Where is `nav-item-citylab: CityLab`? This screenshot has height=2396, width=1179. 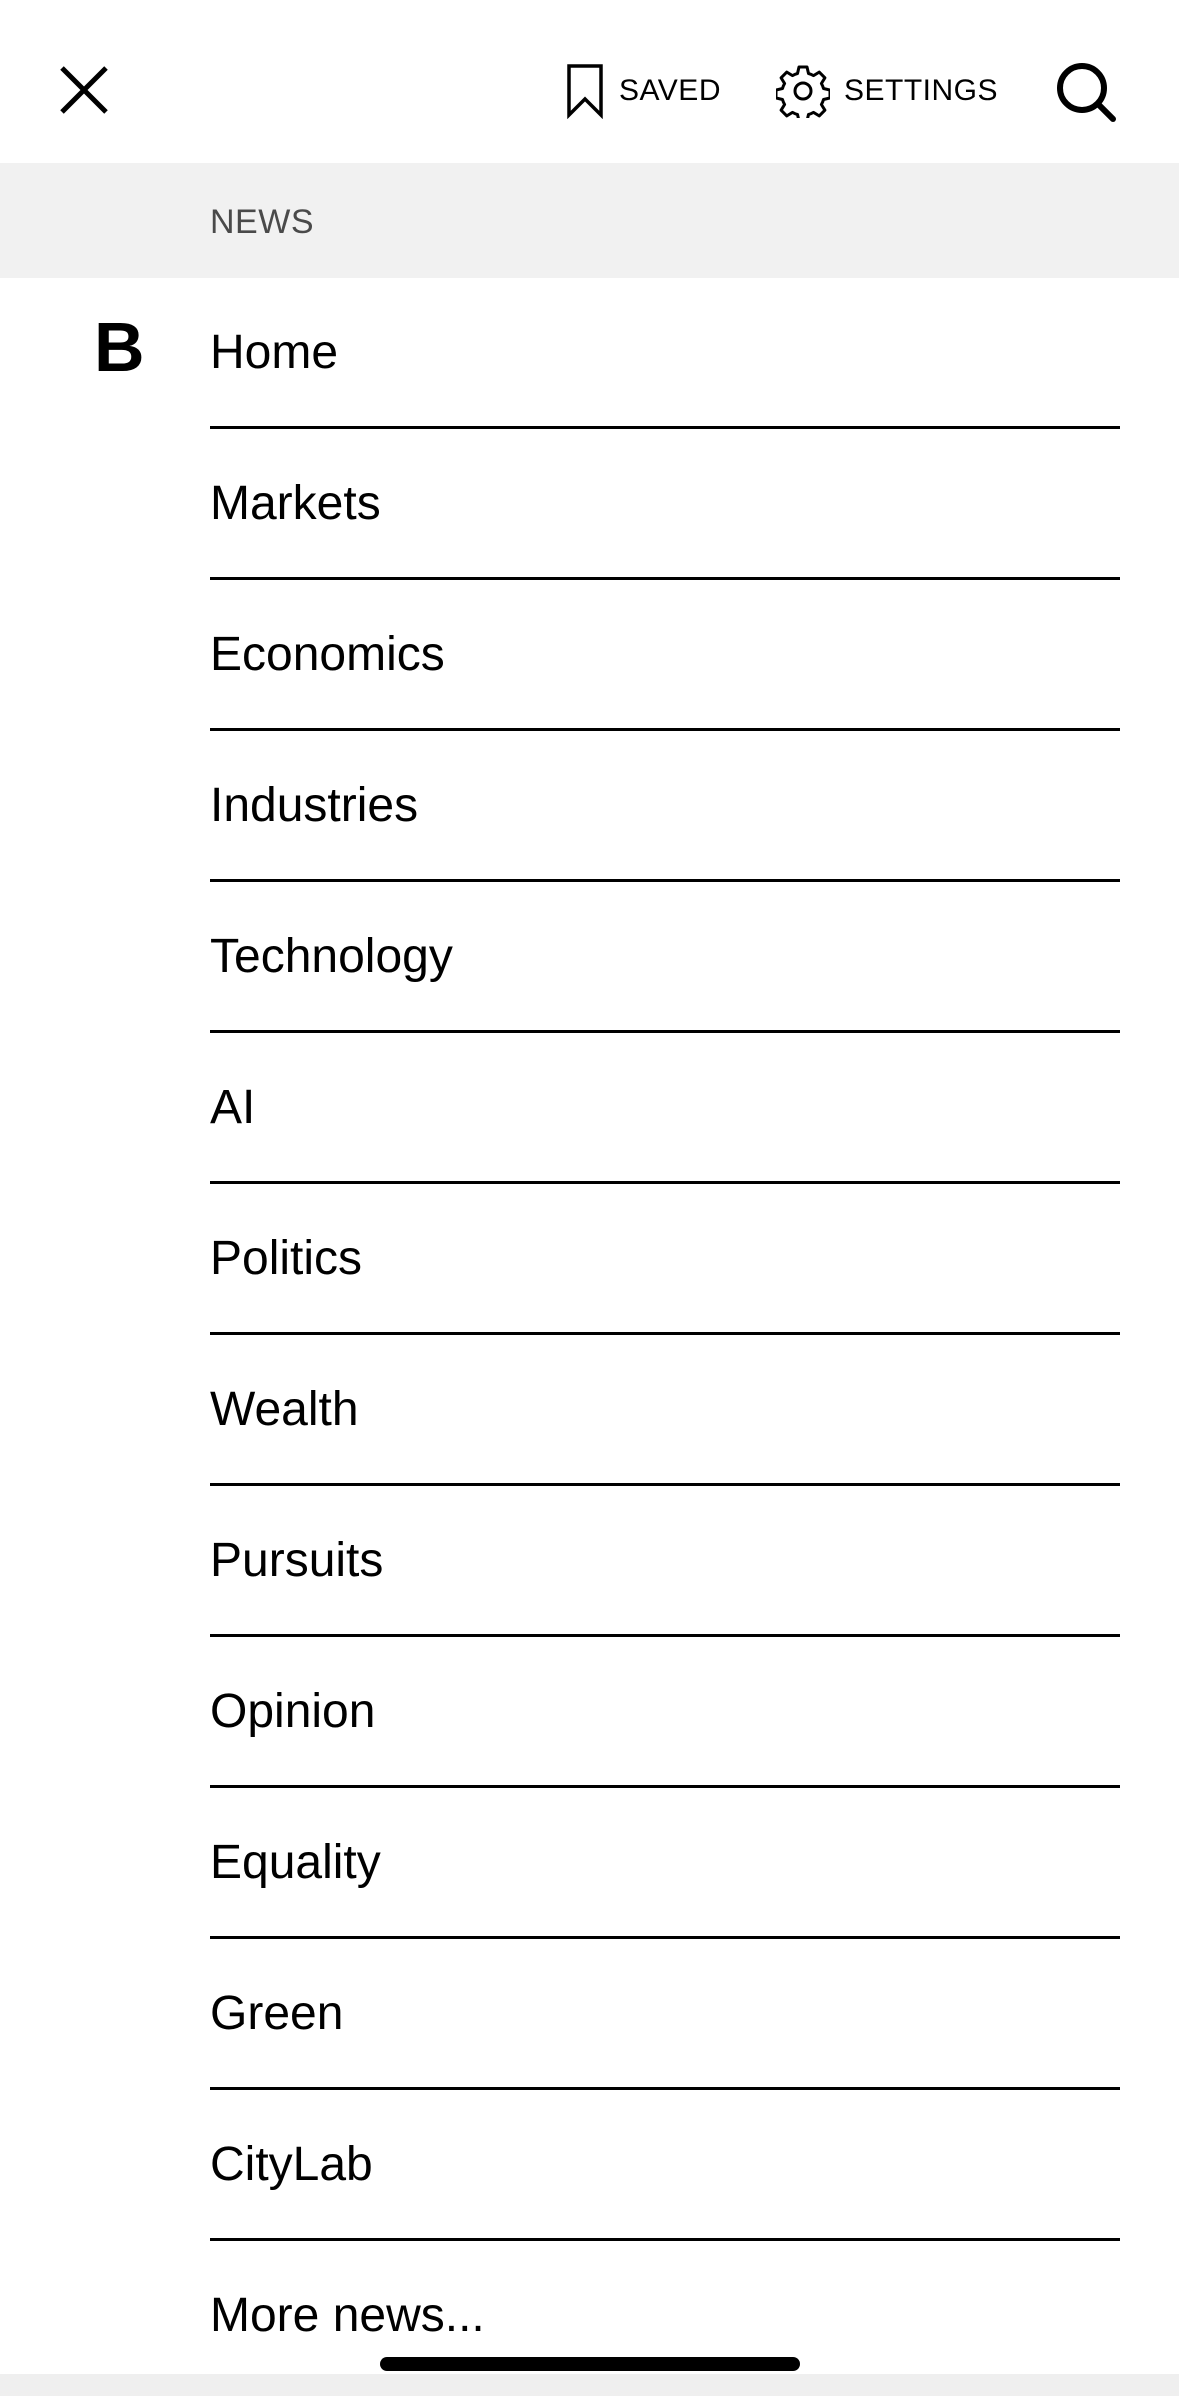
nav-item-citylab: CityLab is located at coordinates (665, 2165).